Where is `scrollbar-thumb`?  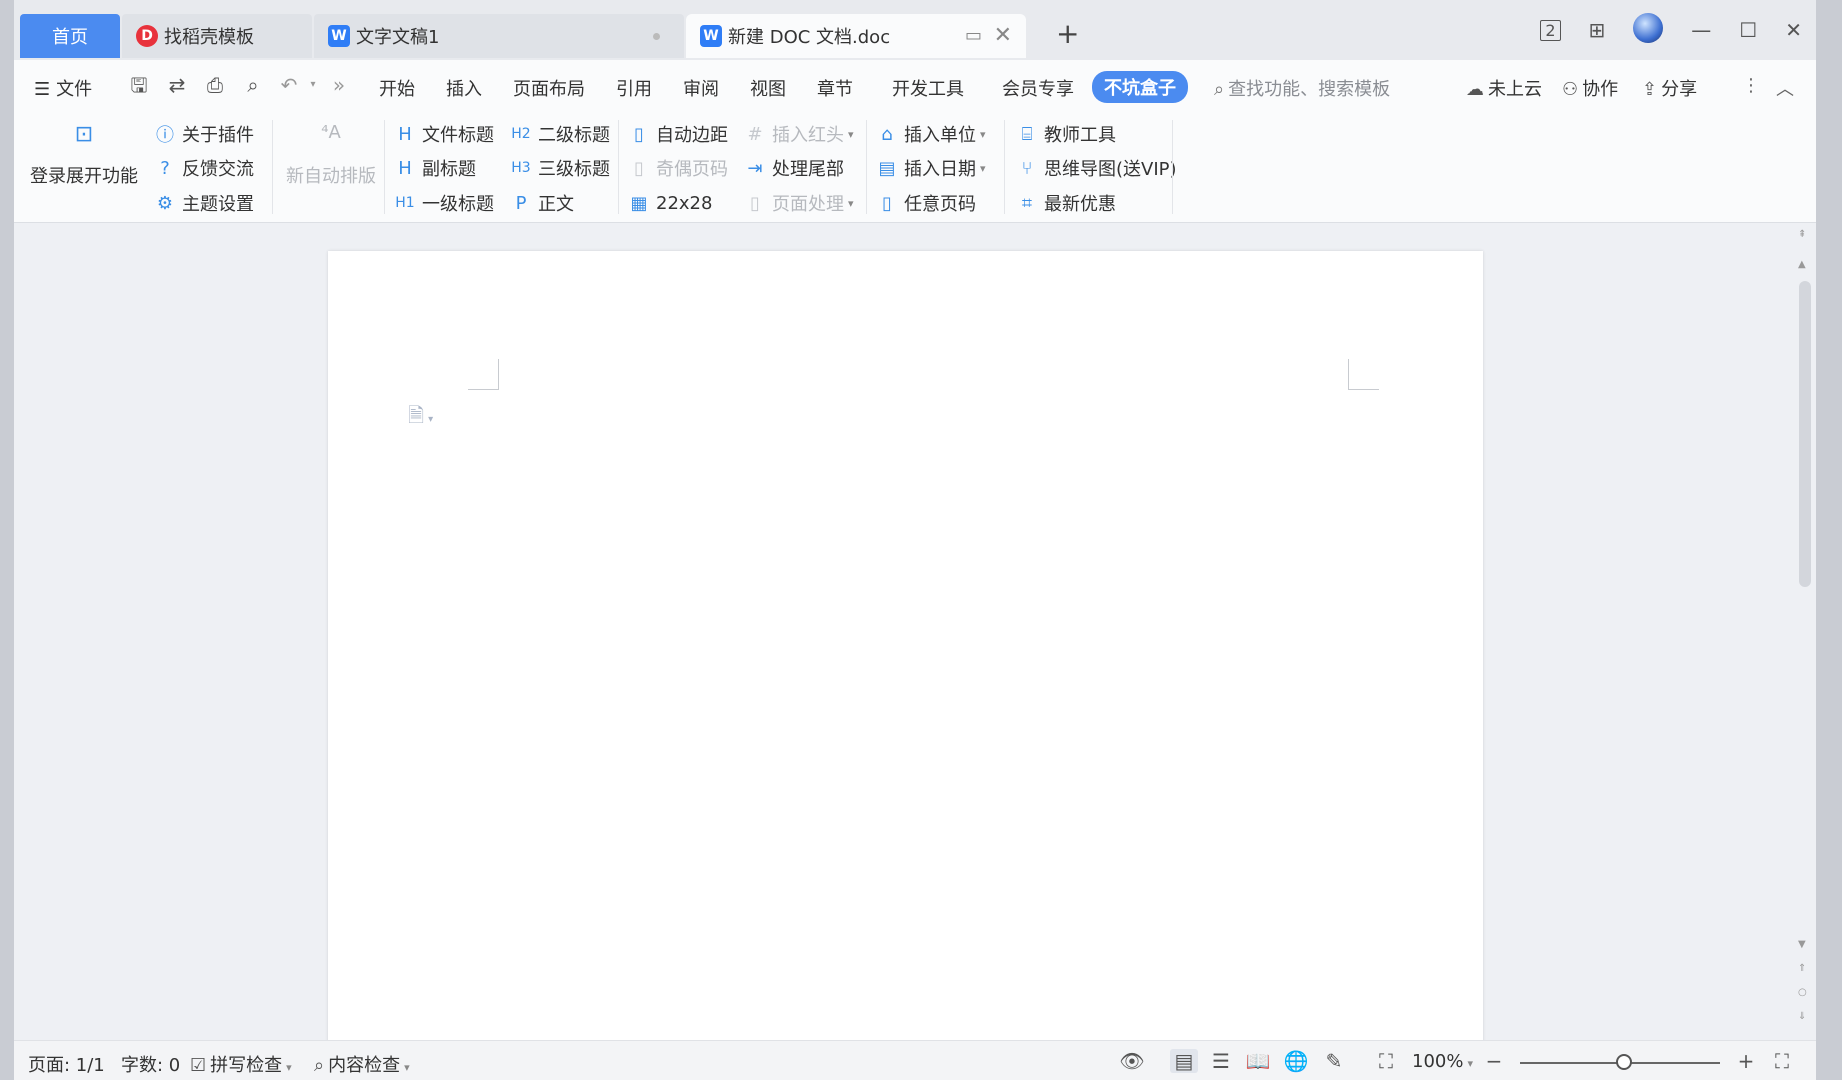
scrollbar-thumb is located at coordinates (1805, 434).